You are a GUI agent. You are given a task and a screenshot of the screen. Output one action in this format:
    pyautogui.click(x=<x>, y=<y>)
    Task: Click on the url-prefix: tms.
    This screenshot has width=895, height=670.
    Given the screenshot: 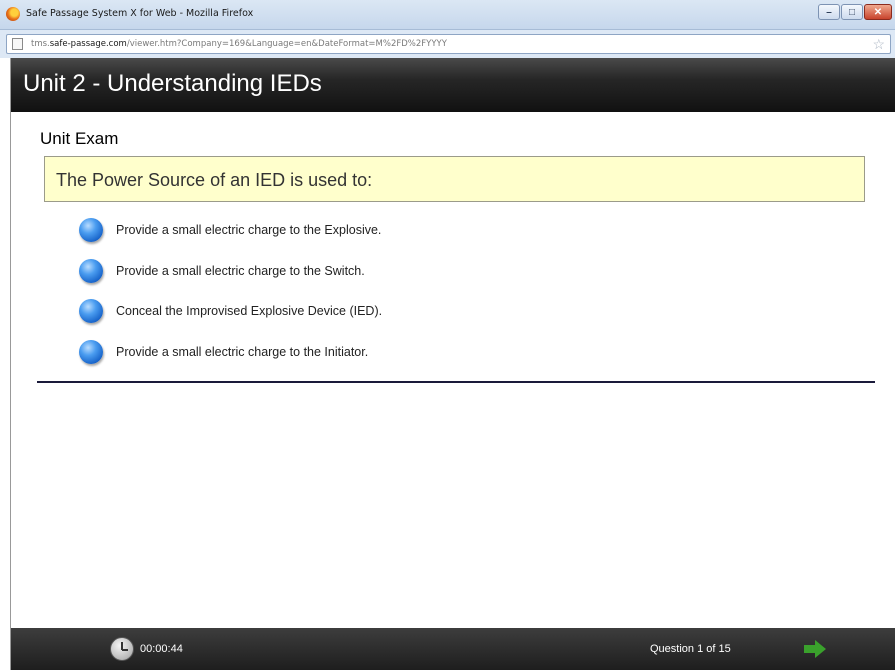 What is the action you would take?
    pyautogui.click(x=40, y=44)
    